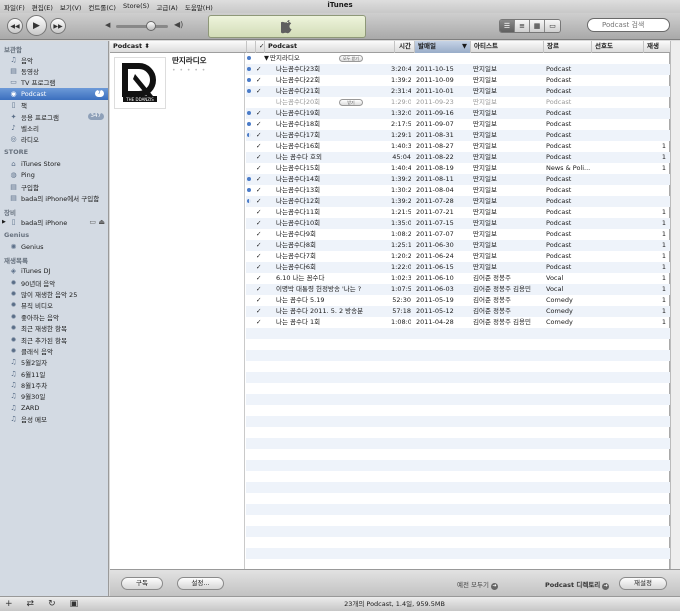  Describe the element at coordinates (54, 362) in the screenshot. I see `sidebar-item: ♫ 5월2일자` at that location.